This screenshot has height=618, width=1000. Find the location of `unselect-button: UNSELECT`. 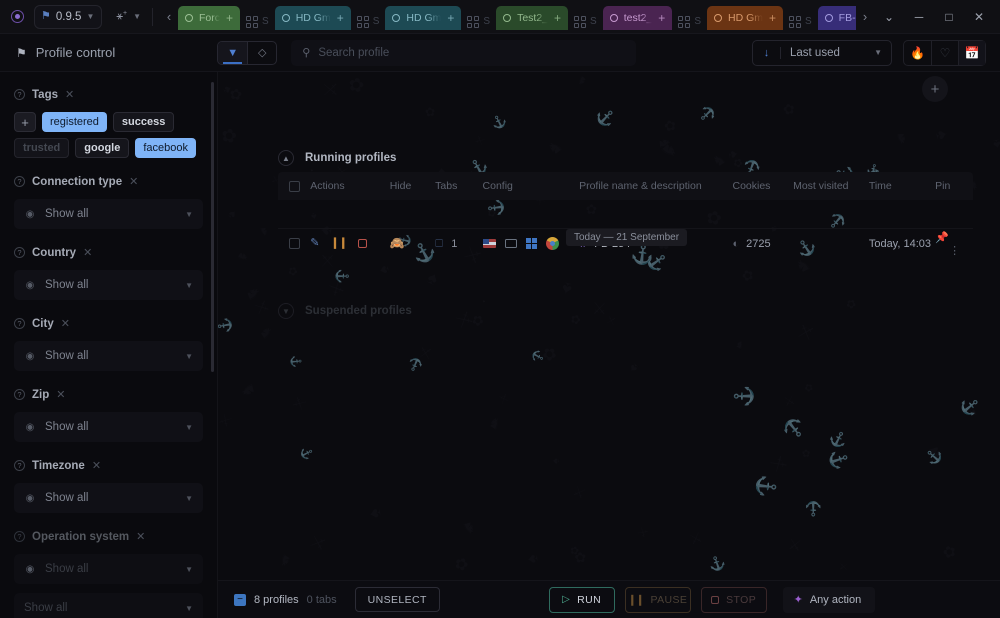

unselect-button: UNSELECT is located at coordinates (397, 599).